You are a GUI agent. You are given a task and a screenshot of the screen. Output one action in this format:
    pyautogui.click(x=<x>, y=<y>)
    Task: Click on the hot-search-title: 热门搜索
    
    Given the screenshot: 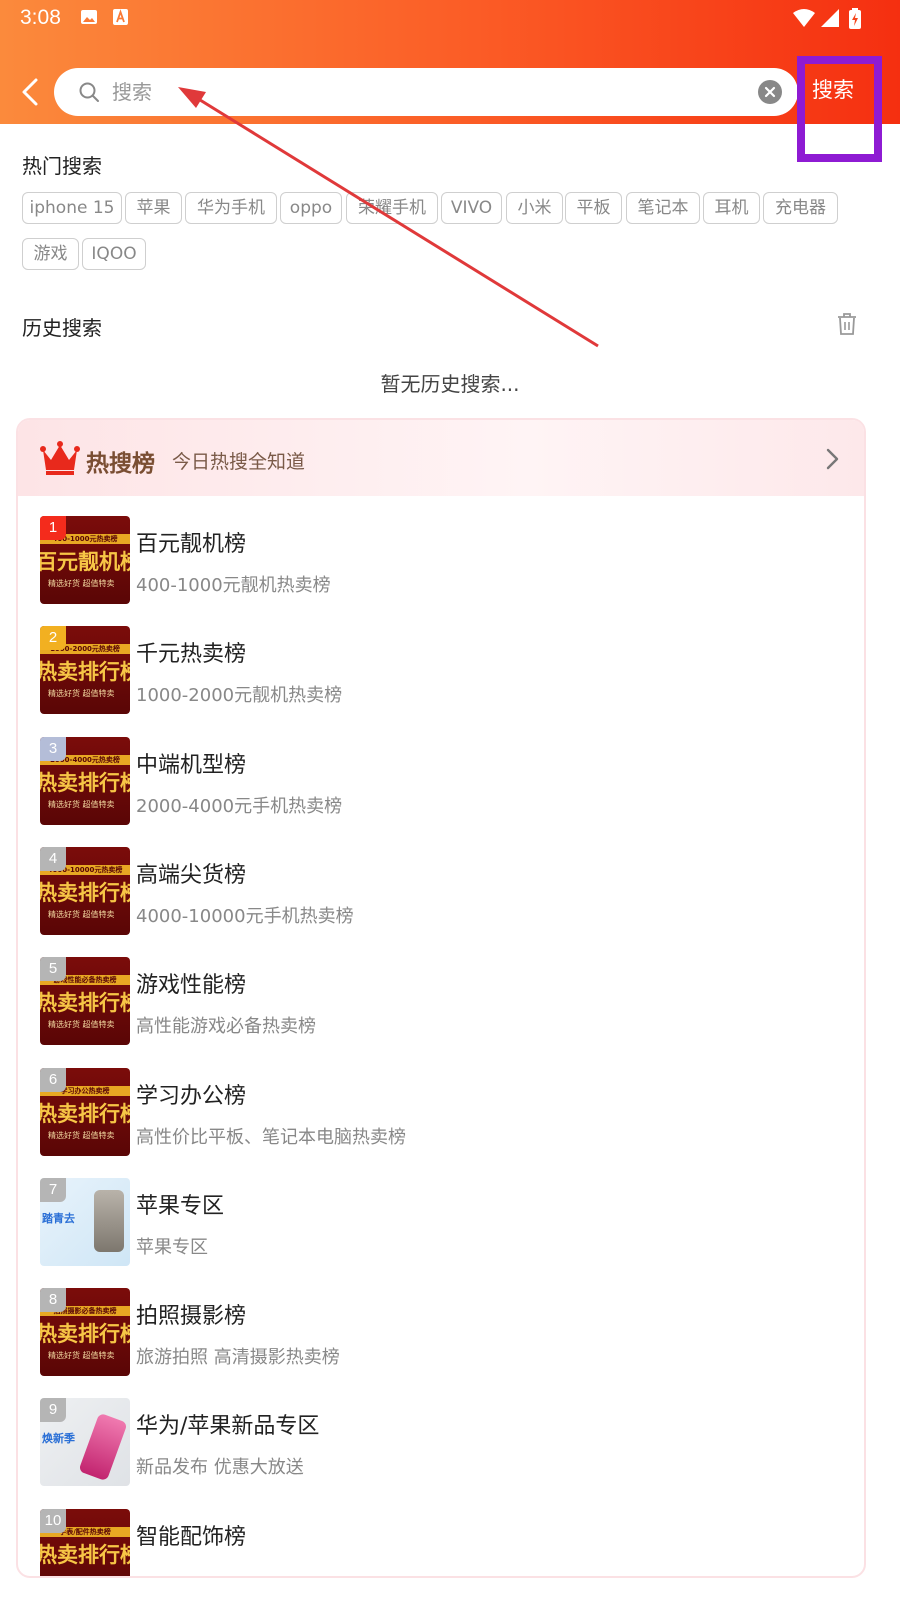 What is the action you would take?
    pyautogui.click(x=62, y=166)
    